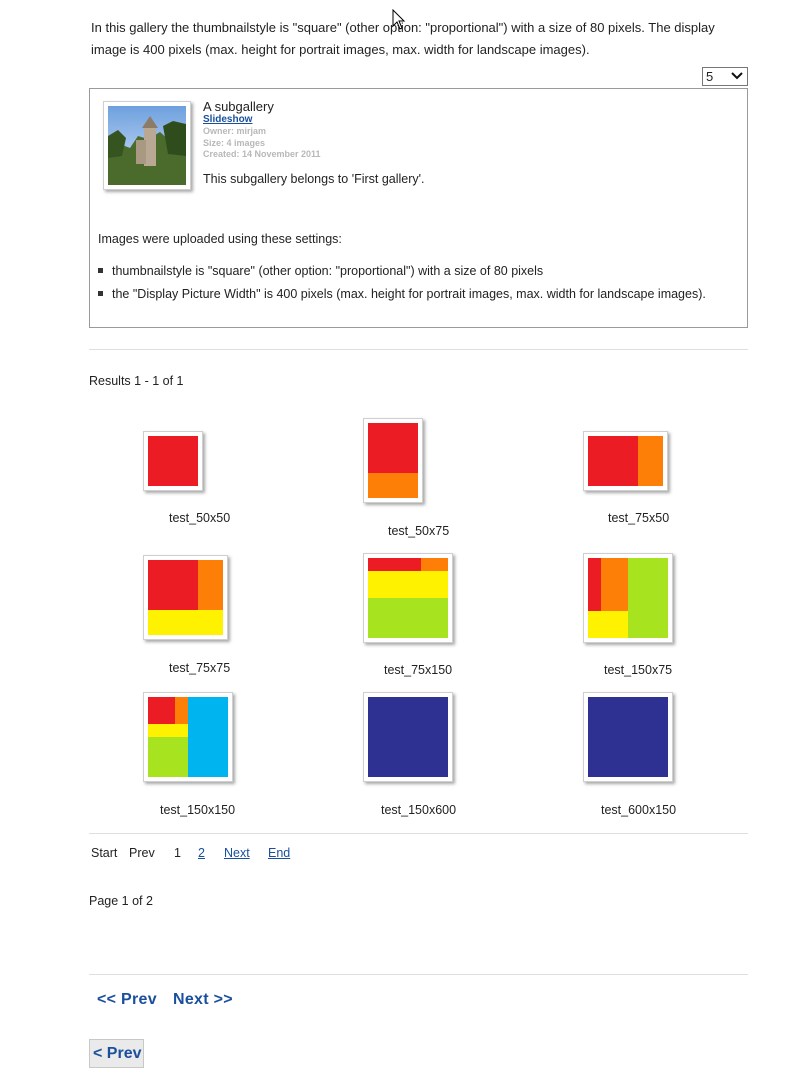 The width and height of the screenshot is (796, 1079). Describe the element at coordinates (104, 853) in the screenshot. I see `pagination-start: Start` at that location.